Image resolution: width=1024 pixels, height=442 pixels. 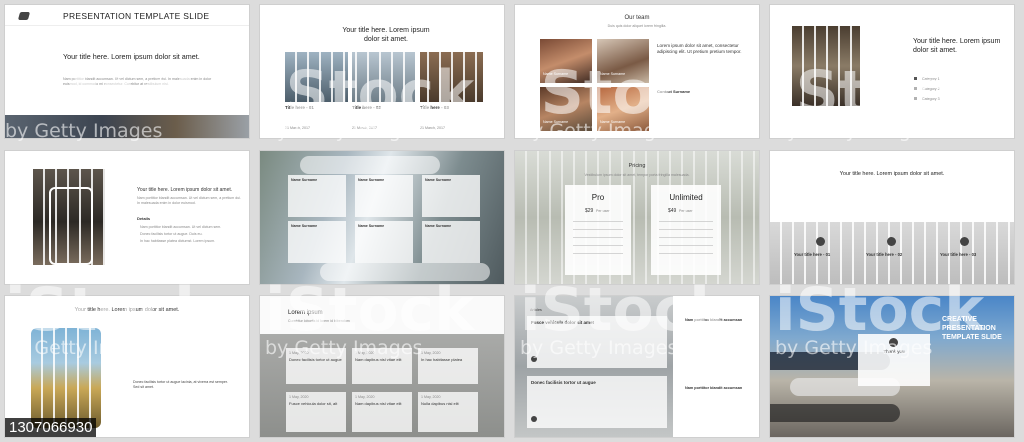 What do you see at coordinates (672, 211) in the screenshot?
I see `plan-price: $49` at bounding box center [672, 211].